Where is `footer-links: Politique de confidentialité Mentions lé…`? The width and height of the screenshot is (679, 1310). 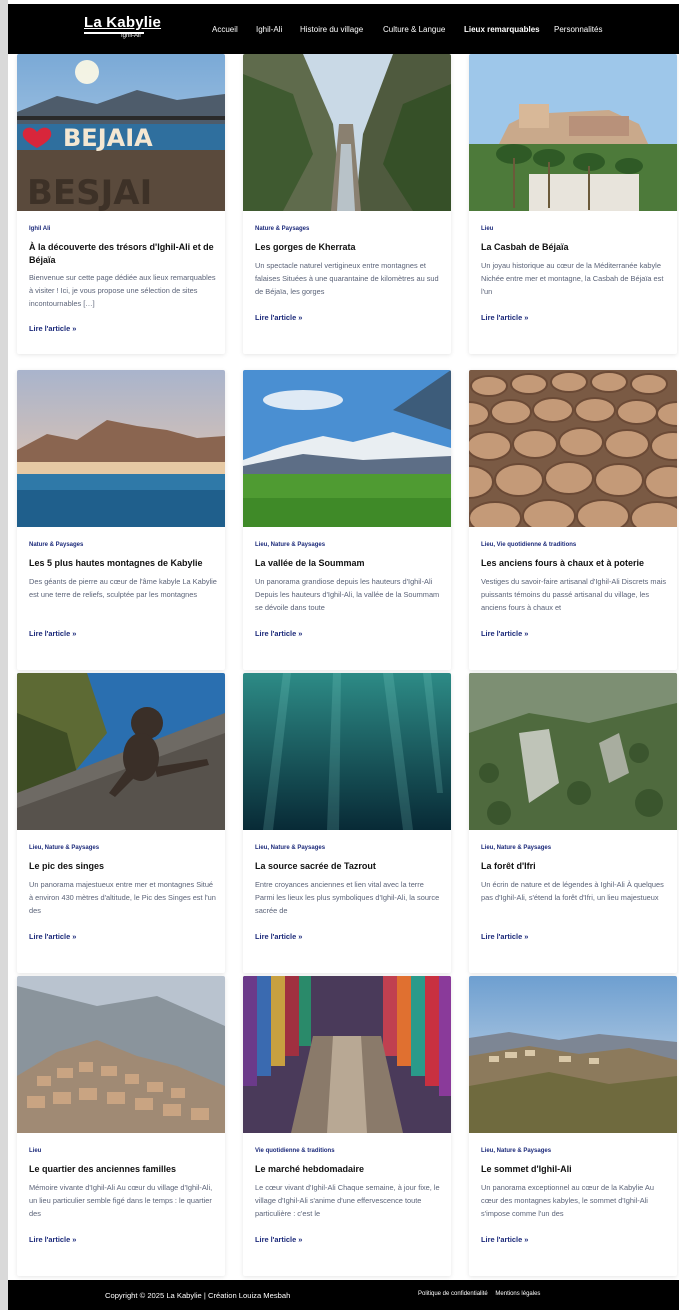 footer-links: Politique de confidentialité Mentions lé… is located at coordinates (482, 1294).